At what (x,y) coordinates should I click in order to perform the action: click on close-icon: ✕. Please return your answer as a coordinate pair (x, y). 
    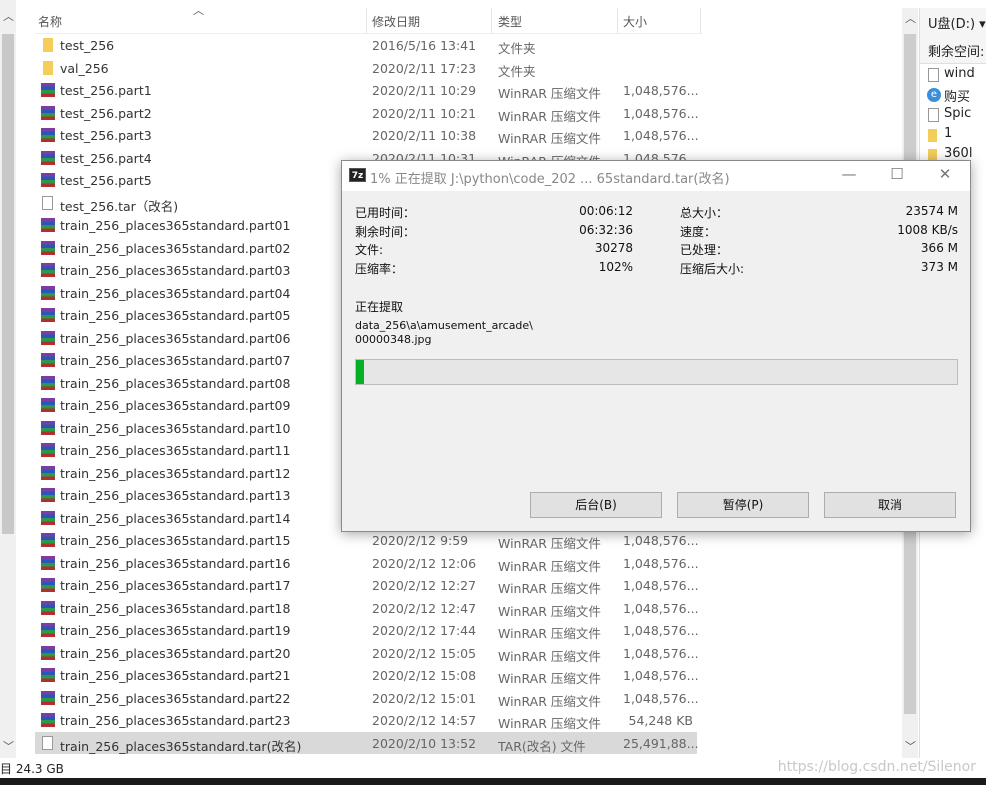
    Looking at the image, I should click on (945, 174).